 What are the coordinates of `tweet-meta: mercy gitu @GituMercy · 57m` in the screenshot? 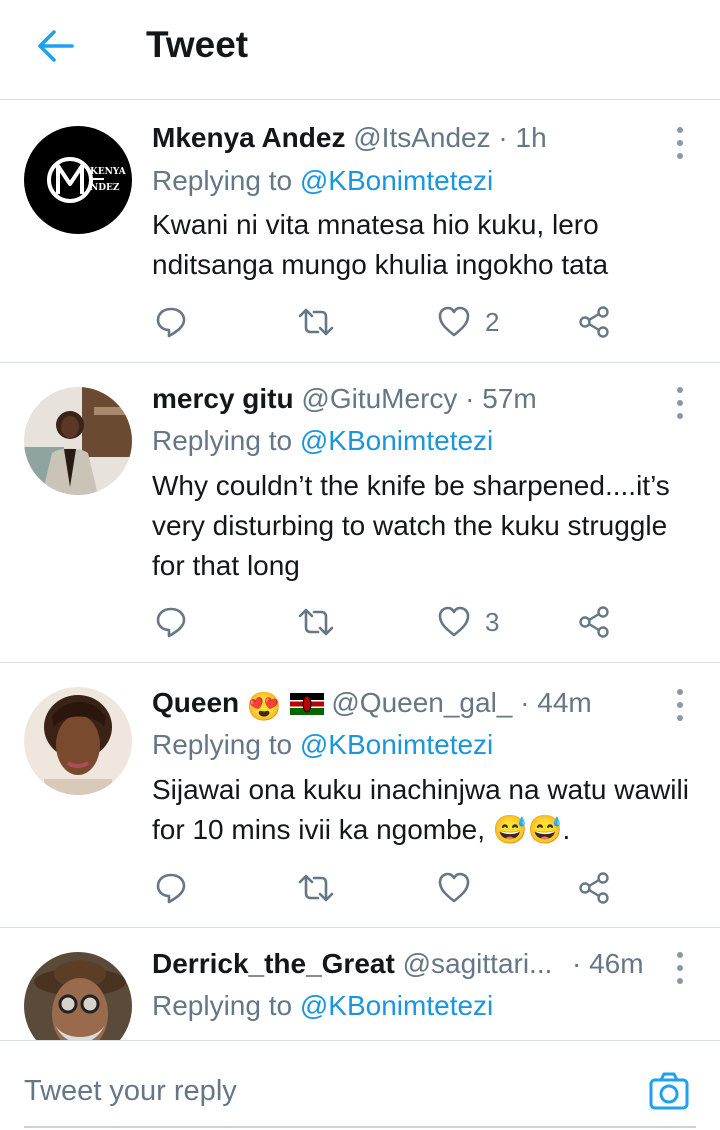 It's located at (344, 399).